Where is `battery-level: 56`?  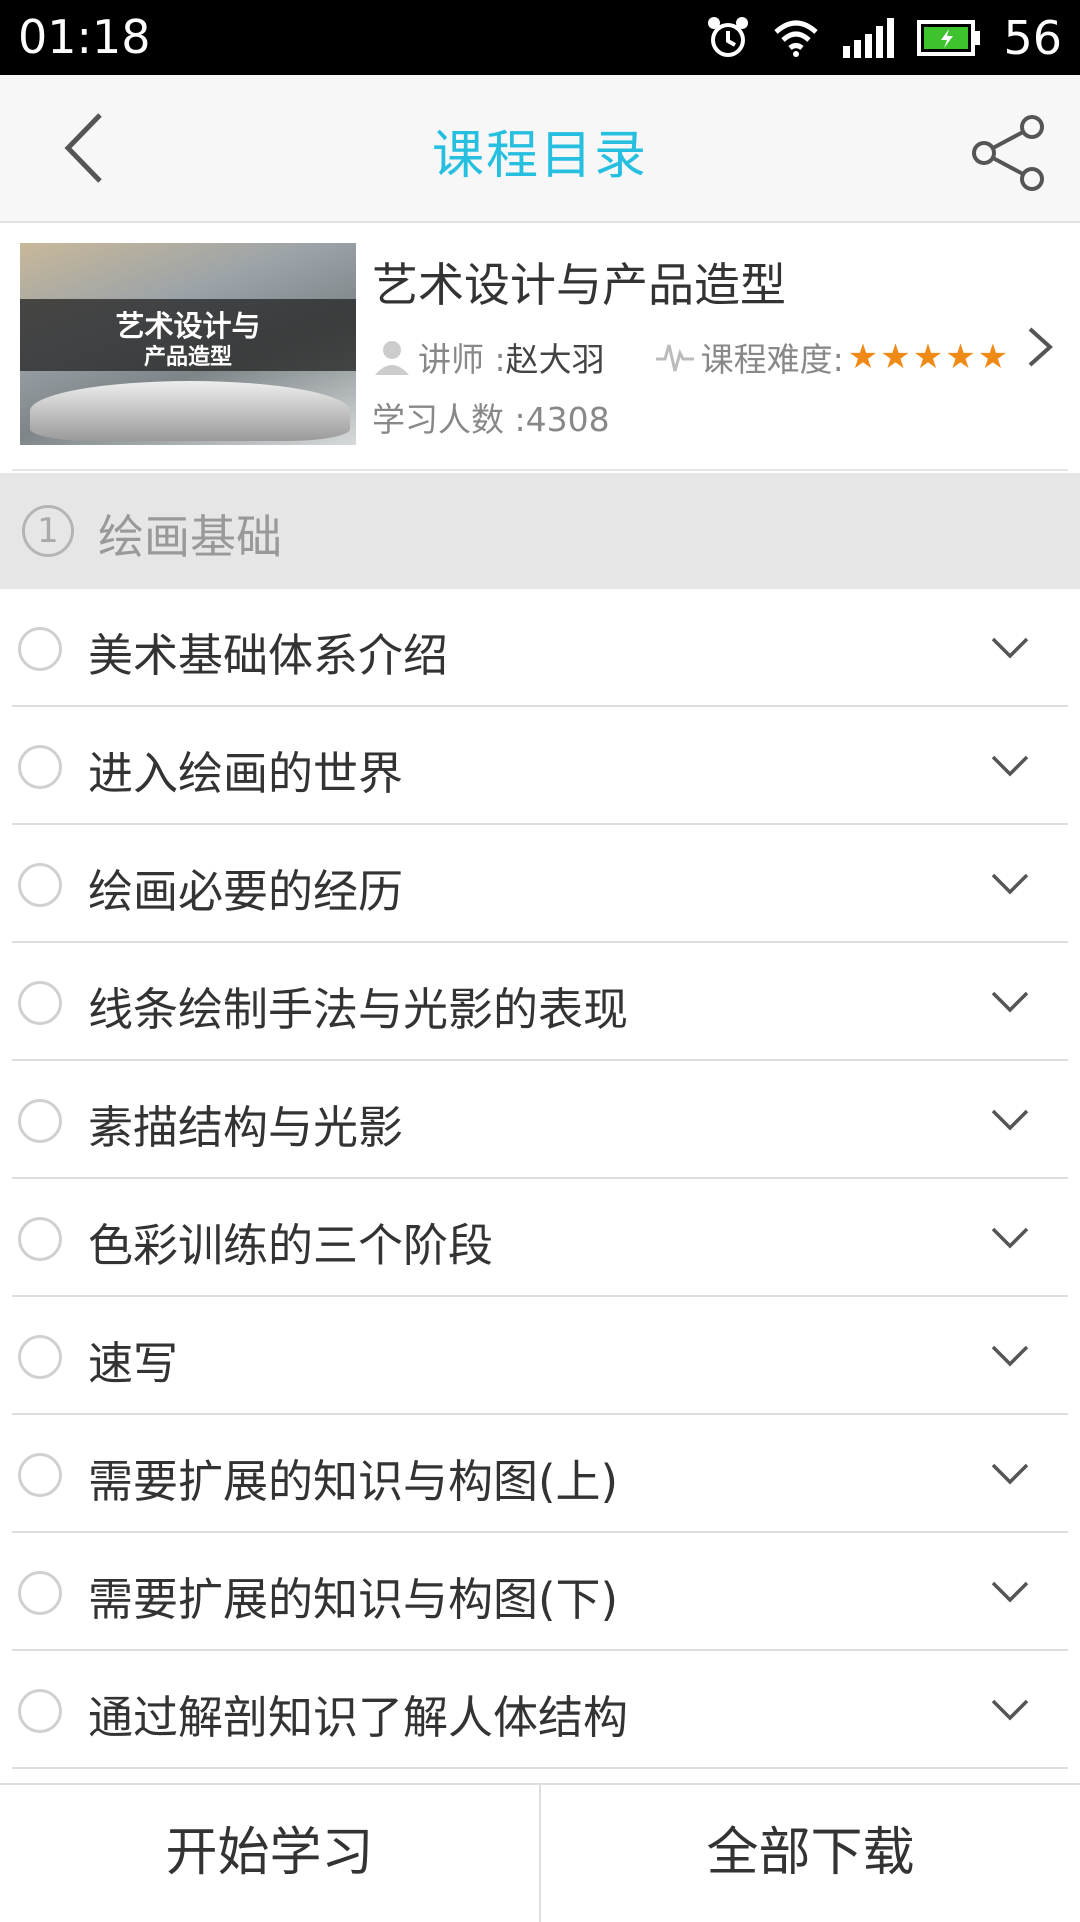
battery-level: 56 is located at coordinates (1032, 38).